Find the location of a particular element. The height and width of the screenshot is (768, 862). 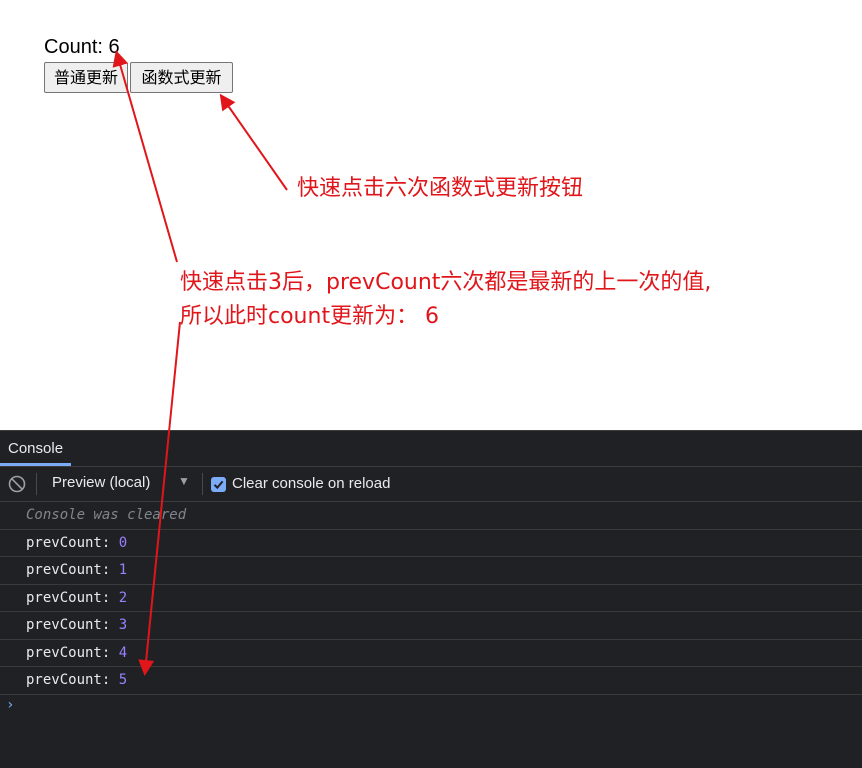

log-row: prevCount: 3 is located at coordinates (431, 626).